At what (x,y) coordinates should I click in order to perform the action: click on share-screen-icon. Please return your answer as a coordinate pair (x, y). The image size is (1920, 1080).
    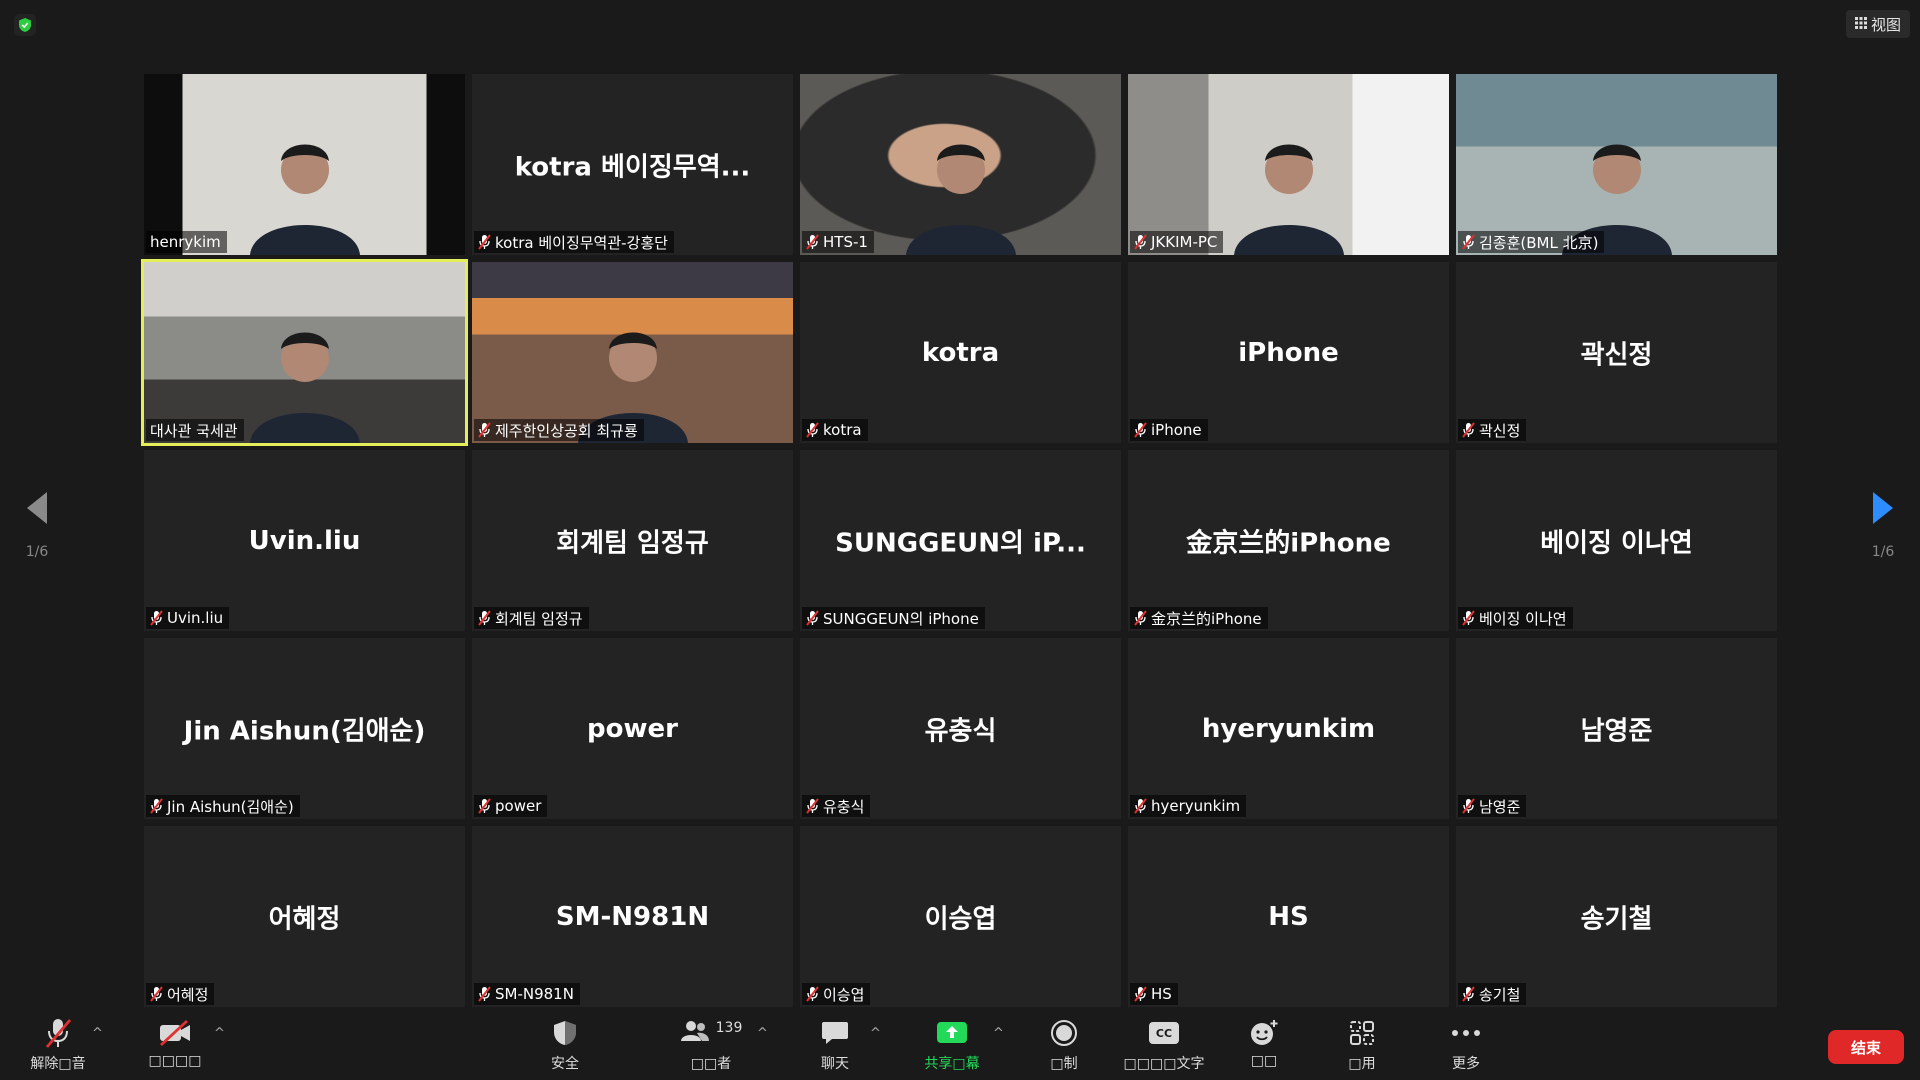
    Looking at the image, I should click on (952, 1033).